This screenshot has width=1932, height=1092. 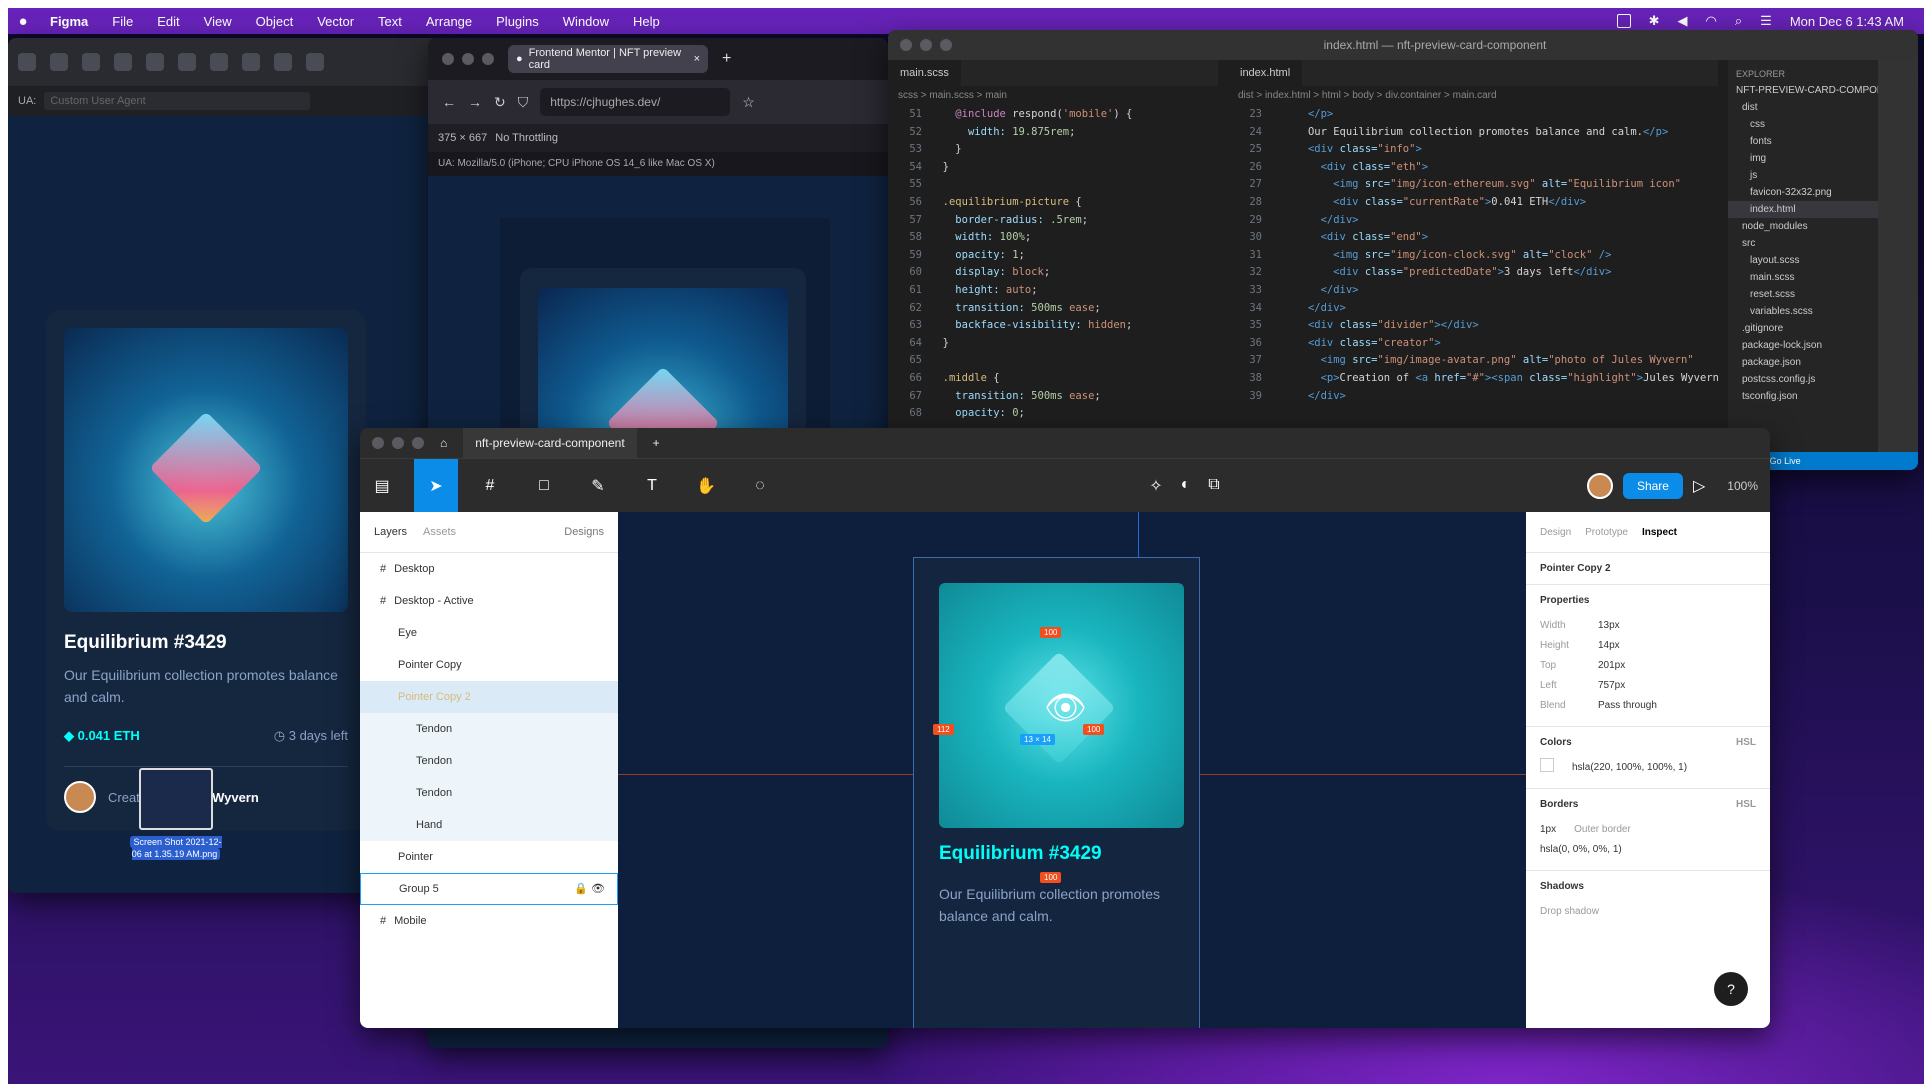 I want to click on vscode-close-button, so click(x=906, y=45).